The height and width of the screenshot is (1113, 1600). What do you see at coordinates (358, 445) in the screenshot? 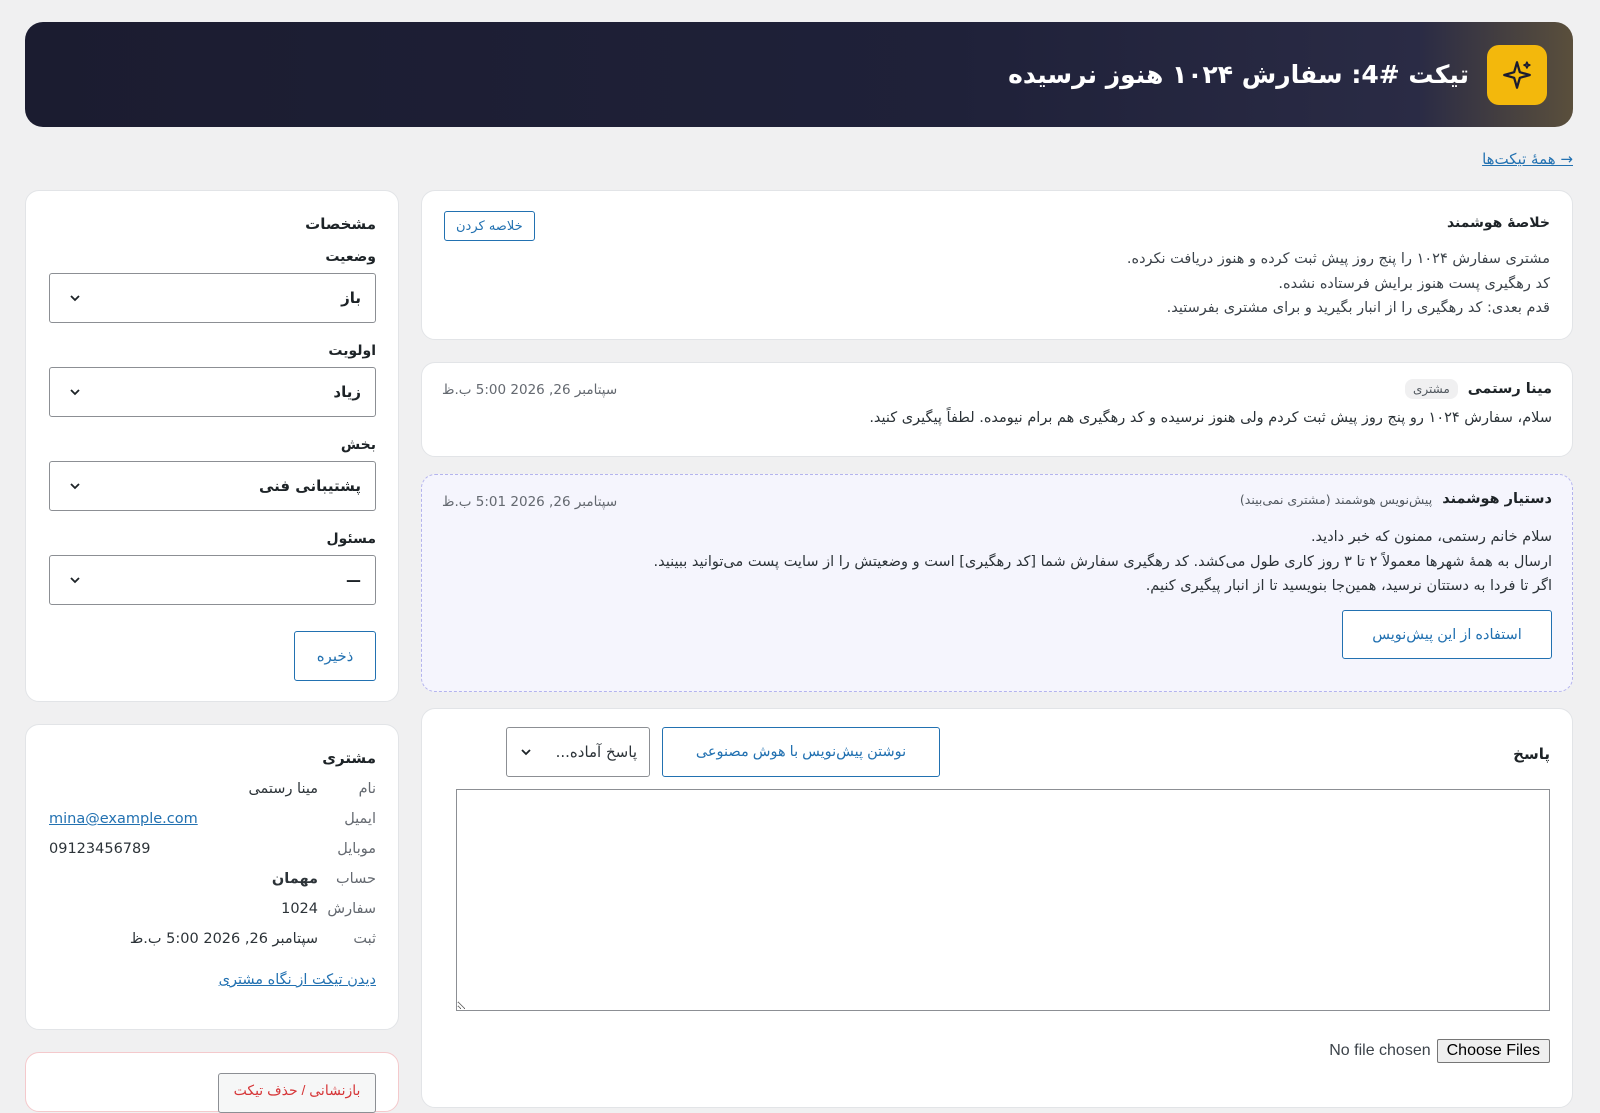
I see `department-label: بخش` at bounding box center [358, 445].